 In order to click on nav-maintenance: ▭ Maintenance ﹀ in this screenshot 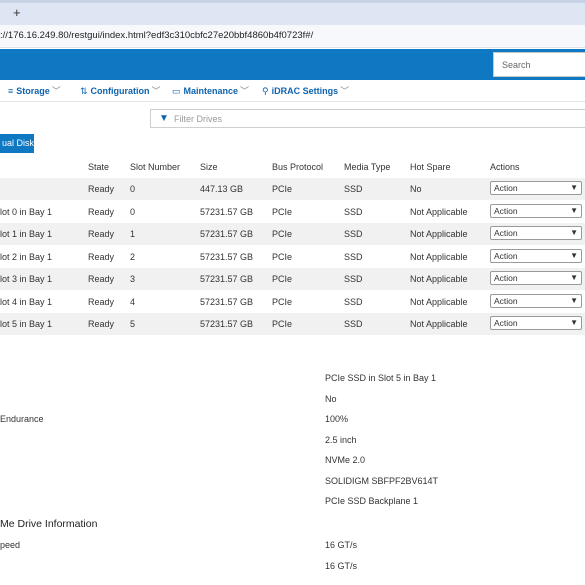, I will do `click(210, 90)`.